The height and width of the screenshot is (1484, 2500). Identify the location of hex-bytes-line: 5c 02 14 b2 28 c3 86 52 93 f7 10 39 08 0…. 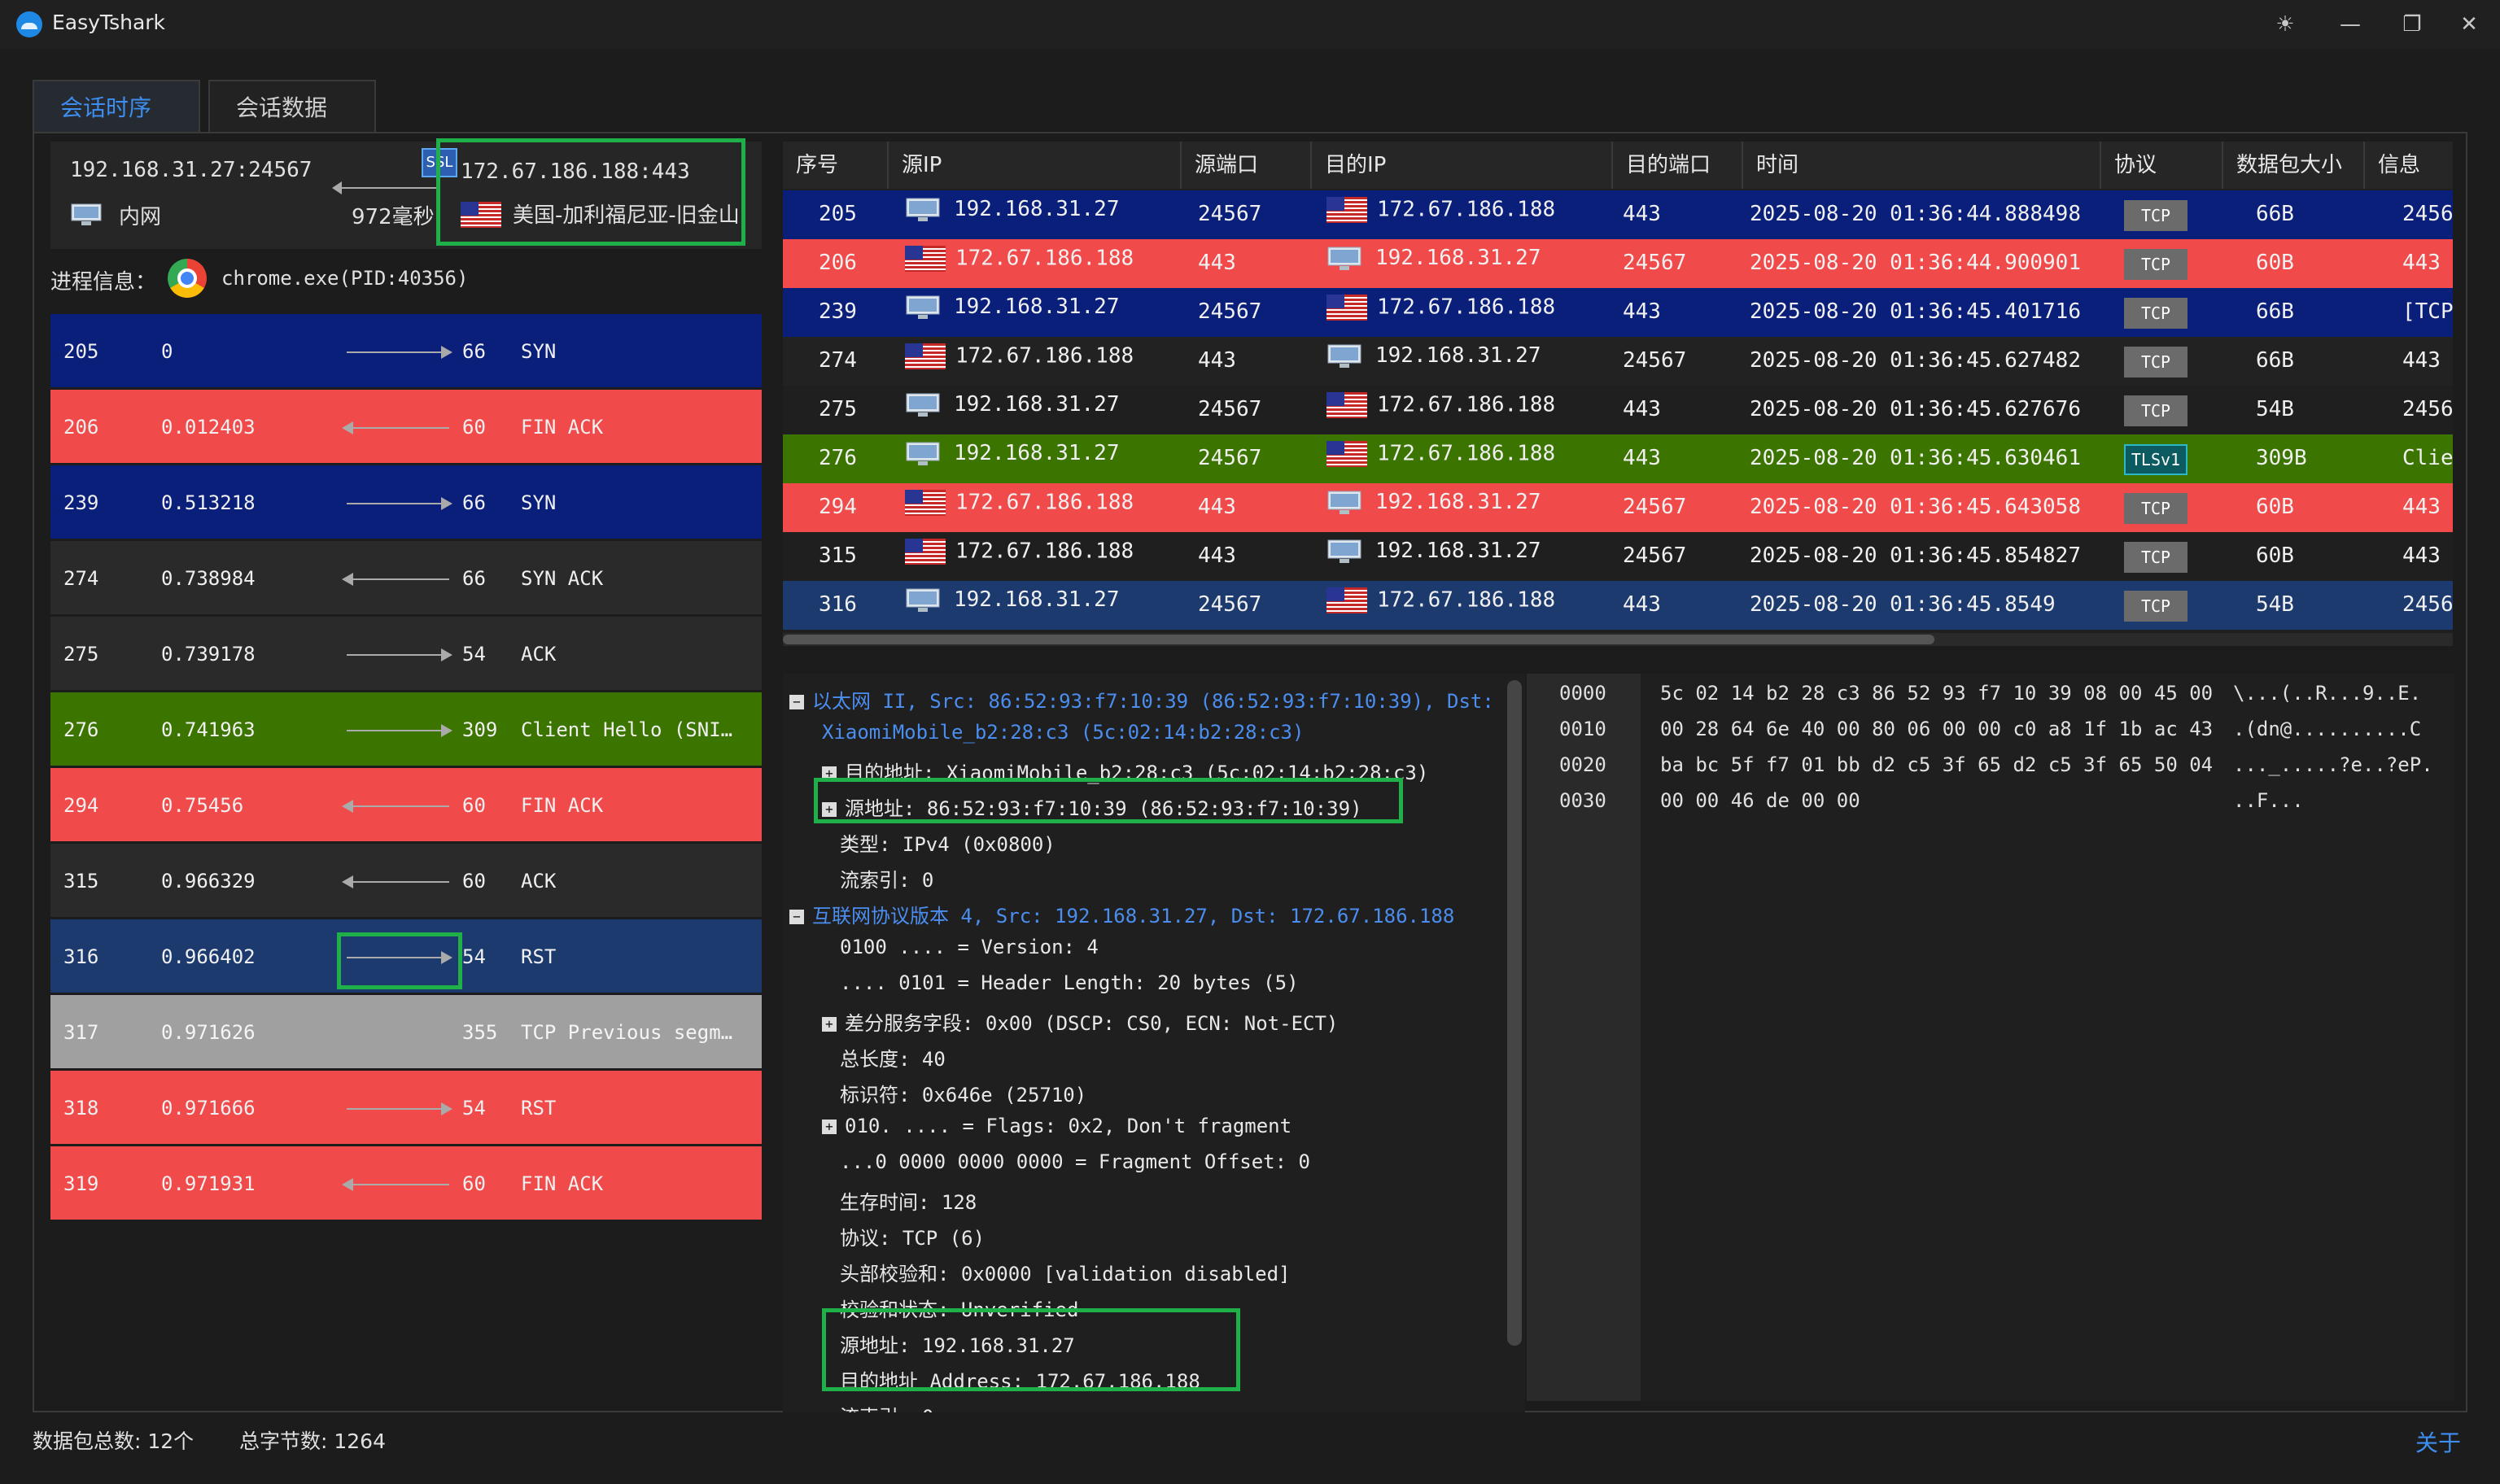
(1936, 694).